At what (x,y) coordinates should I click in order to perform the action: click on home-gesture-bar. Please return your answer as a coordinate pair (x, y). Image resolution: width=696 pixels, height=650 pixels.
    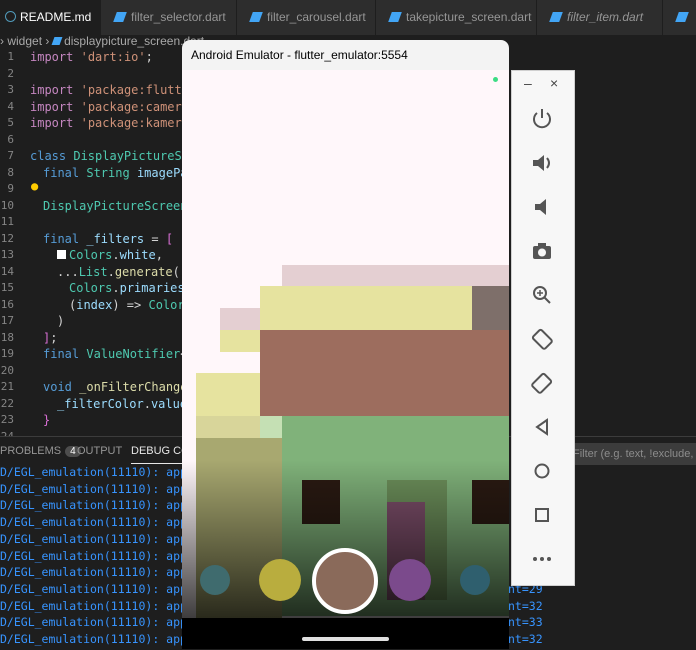
    Looking at the image, I should click on (345, 639).